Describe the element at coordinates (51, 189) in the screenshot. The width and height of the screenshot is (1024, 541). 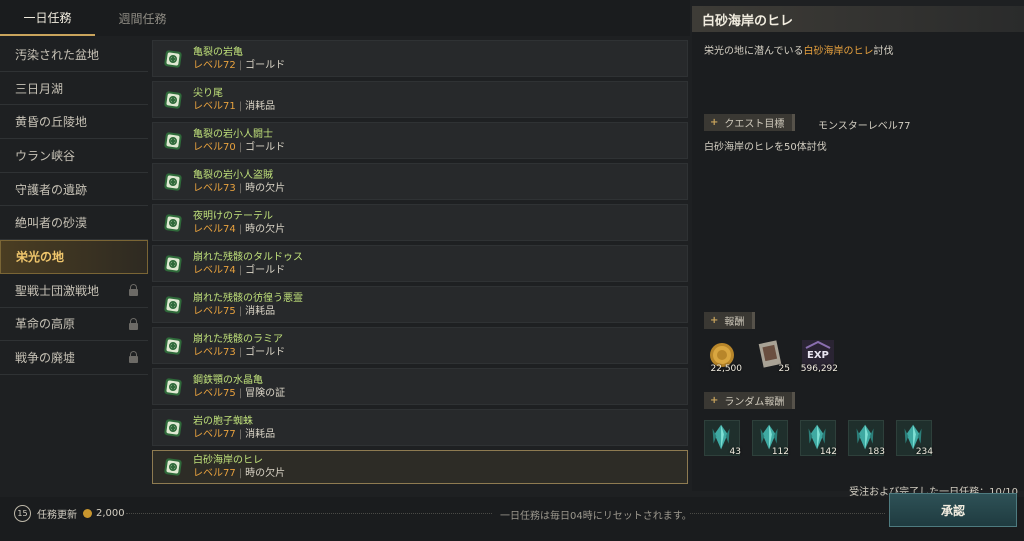
I see `sidebar-item-label: 守護者の遺跡` at that location.